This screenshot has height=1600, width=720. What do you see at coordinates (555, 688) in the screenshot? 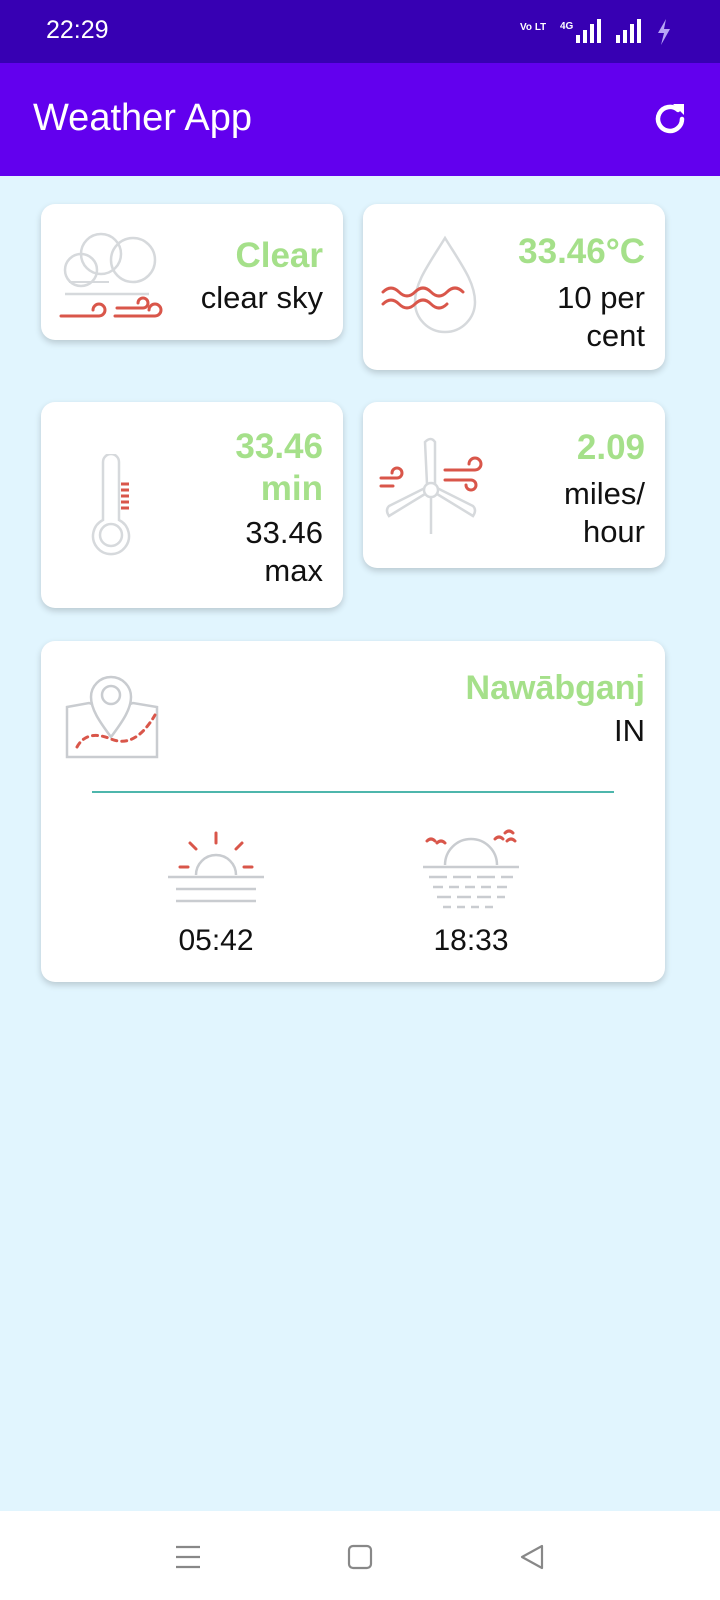
I see `city-name: Nawābganj` at bounding box center [555, 688].